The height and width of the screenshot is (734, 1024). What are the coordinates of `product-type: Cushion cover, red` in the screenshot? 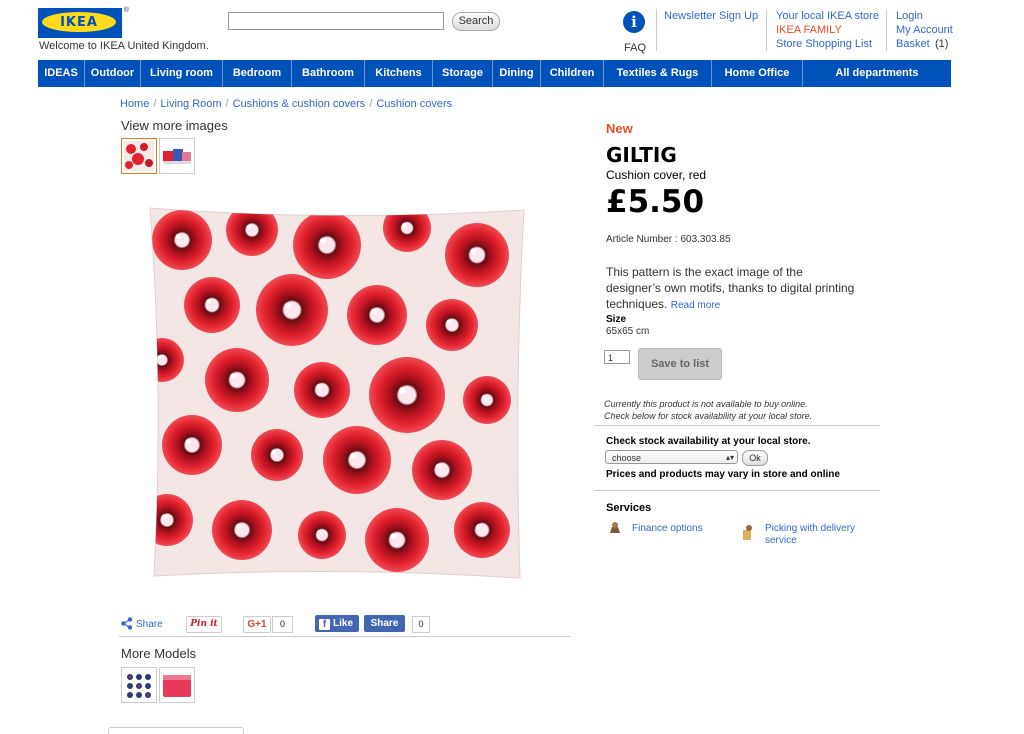 It's located at (656, 175).